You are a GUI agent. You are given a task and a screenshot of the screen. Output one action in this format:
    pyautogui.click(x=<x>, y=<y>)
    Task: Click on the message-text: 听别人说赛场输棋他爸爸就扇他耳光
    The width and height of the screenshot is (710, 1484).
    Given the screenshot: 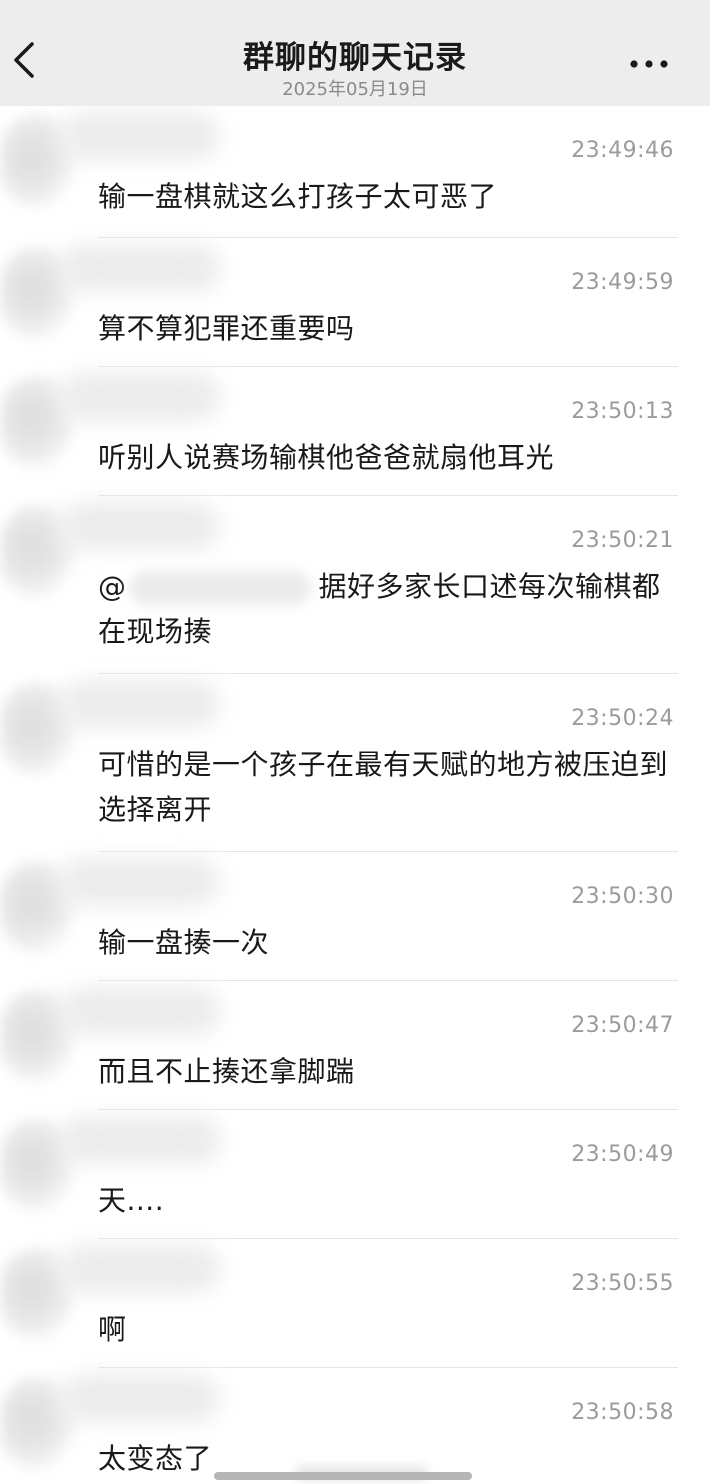 What is the action you would take?
    pyautogui.click(x=326, y=457)
    